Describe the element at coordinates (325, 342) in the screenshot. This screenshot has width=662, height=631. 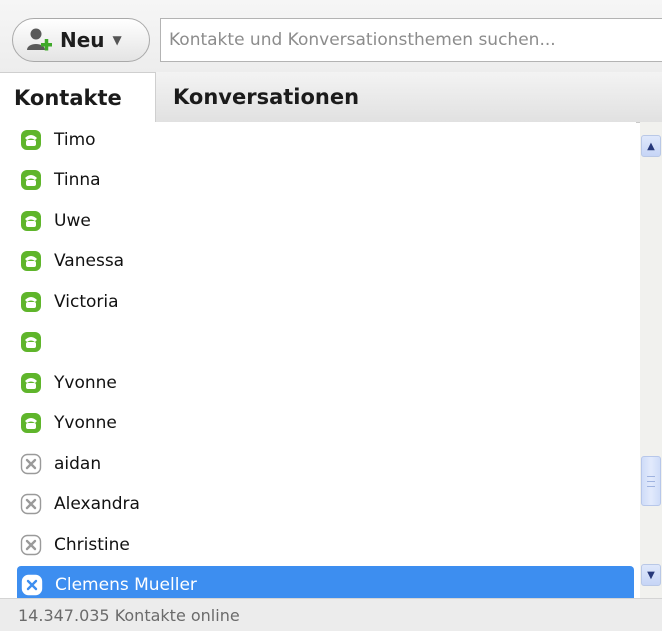
I see `contact-row` at that location.